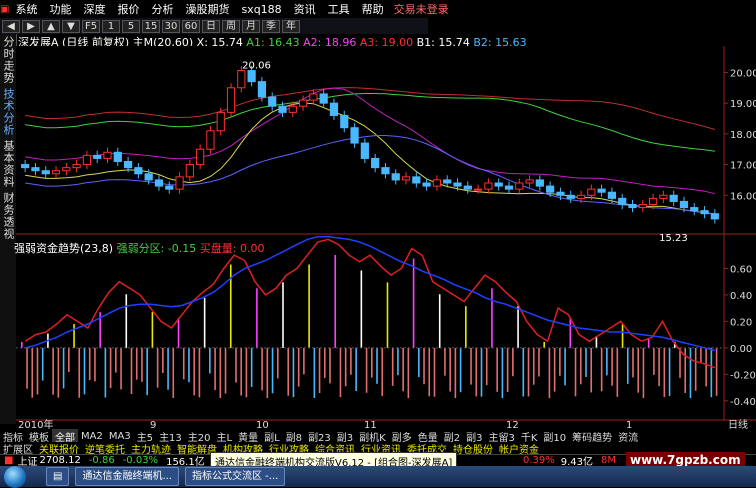 The height and width of the screenshot is (488, 756). What do you see at coordinates (256, 66) in the screenshot?
I see `high-price-label: 20.06` at bounding box center [256, 66].